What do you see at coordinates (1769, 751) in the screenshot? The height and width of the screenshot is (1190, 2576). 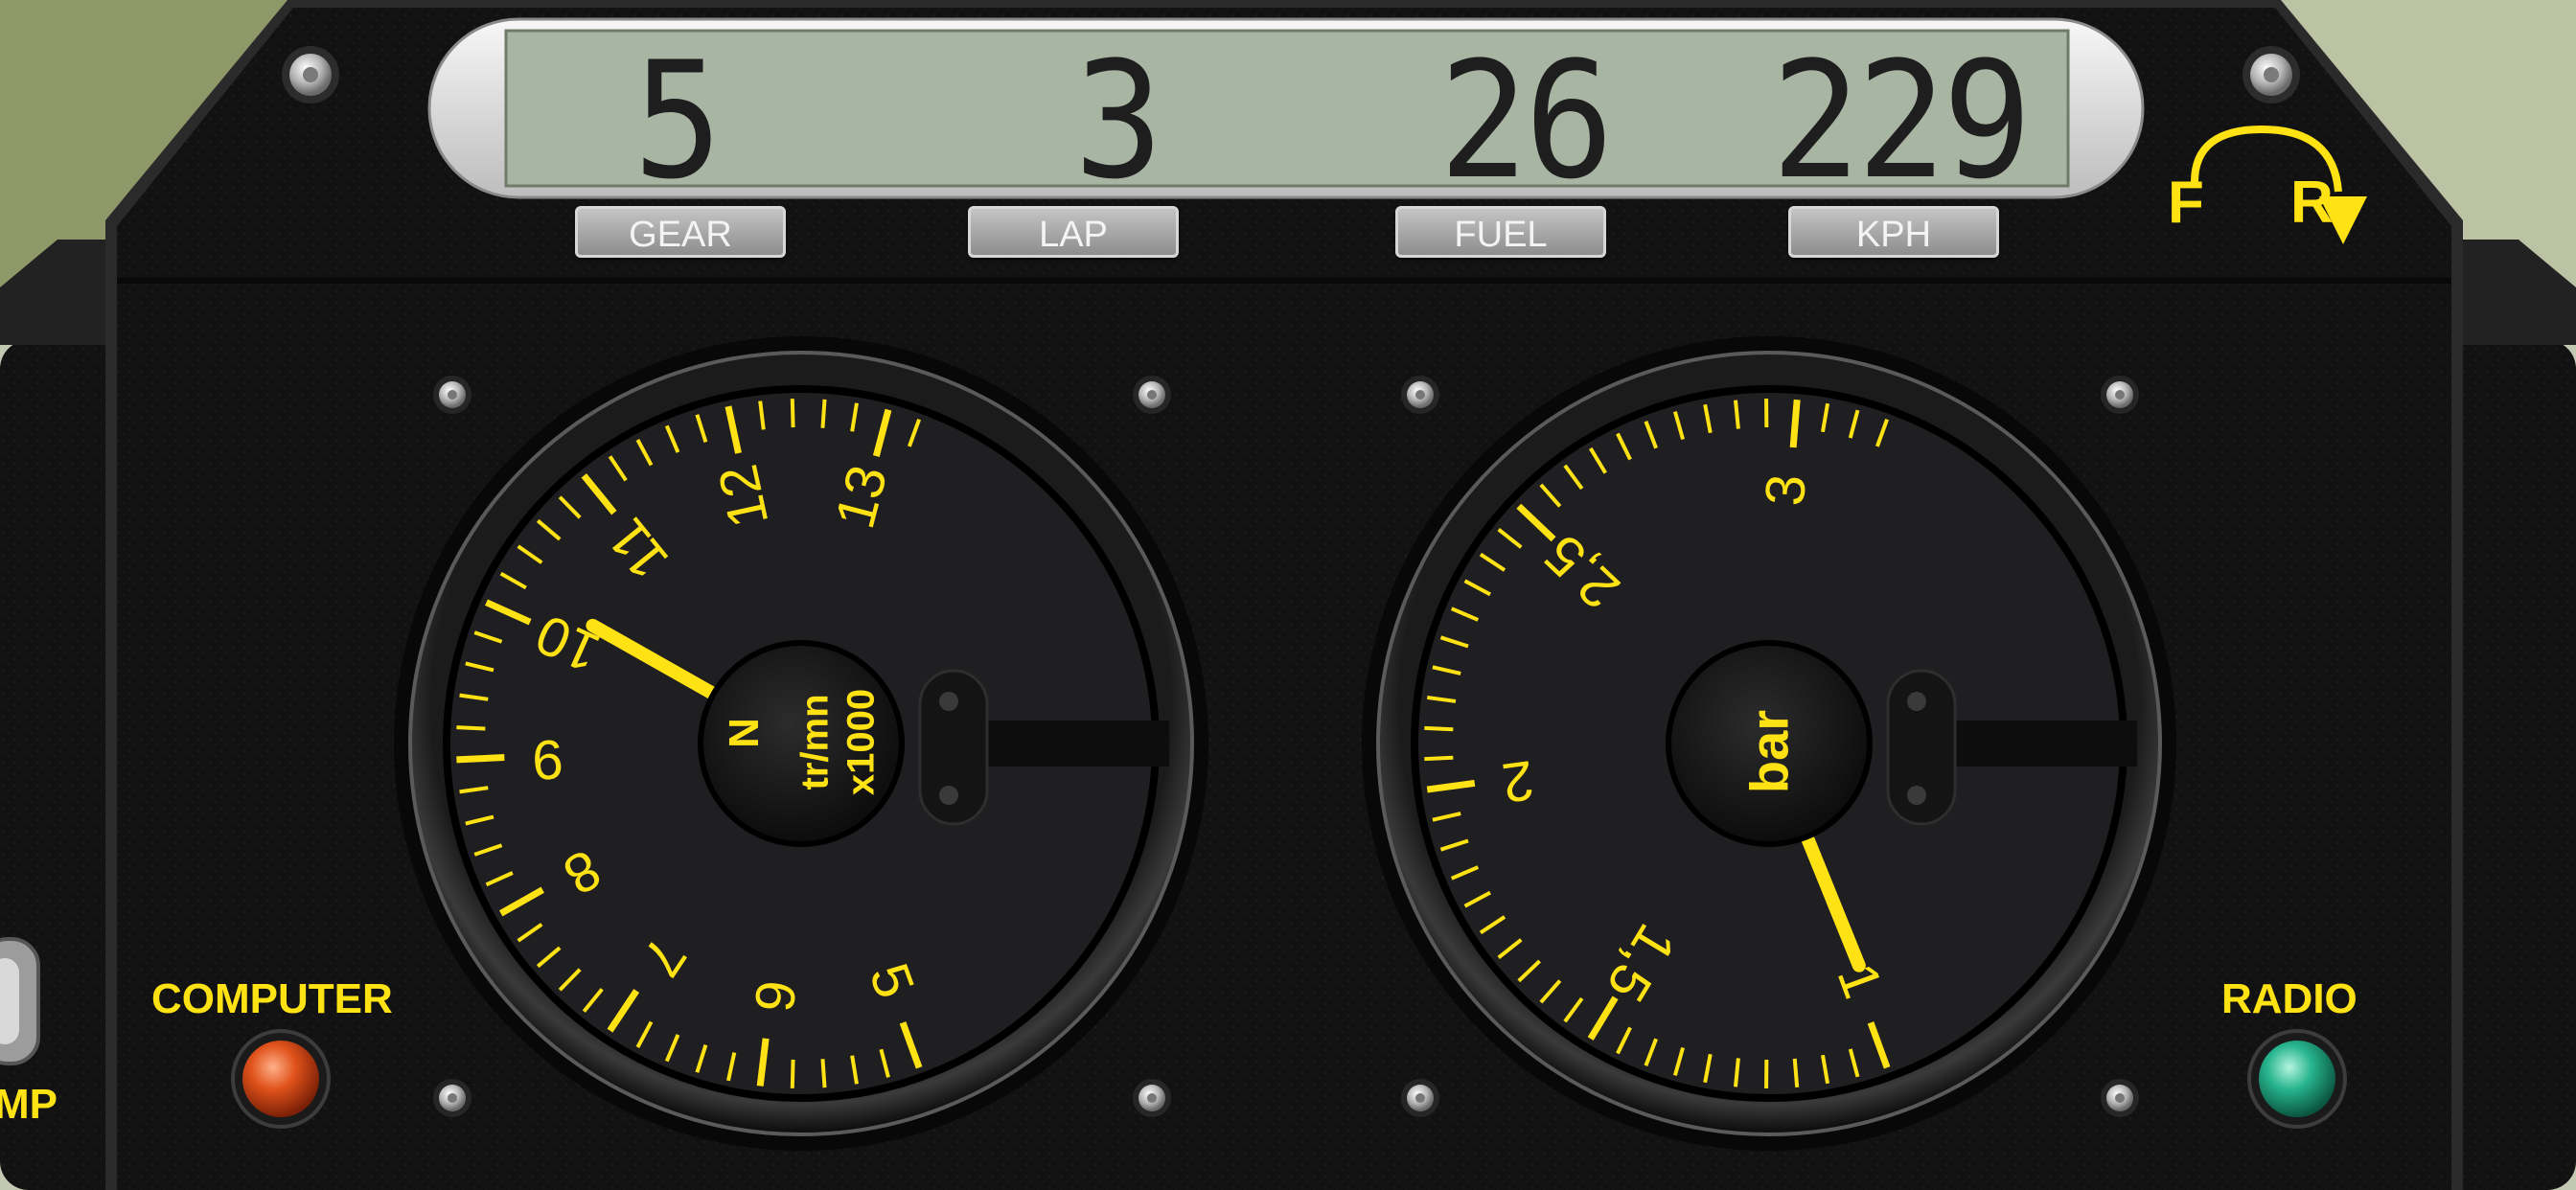 I see `pressure-unit-label: bar` at bounding box center [1769, 751].